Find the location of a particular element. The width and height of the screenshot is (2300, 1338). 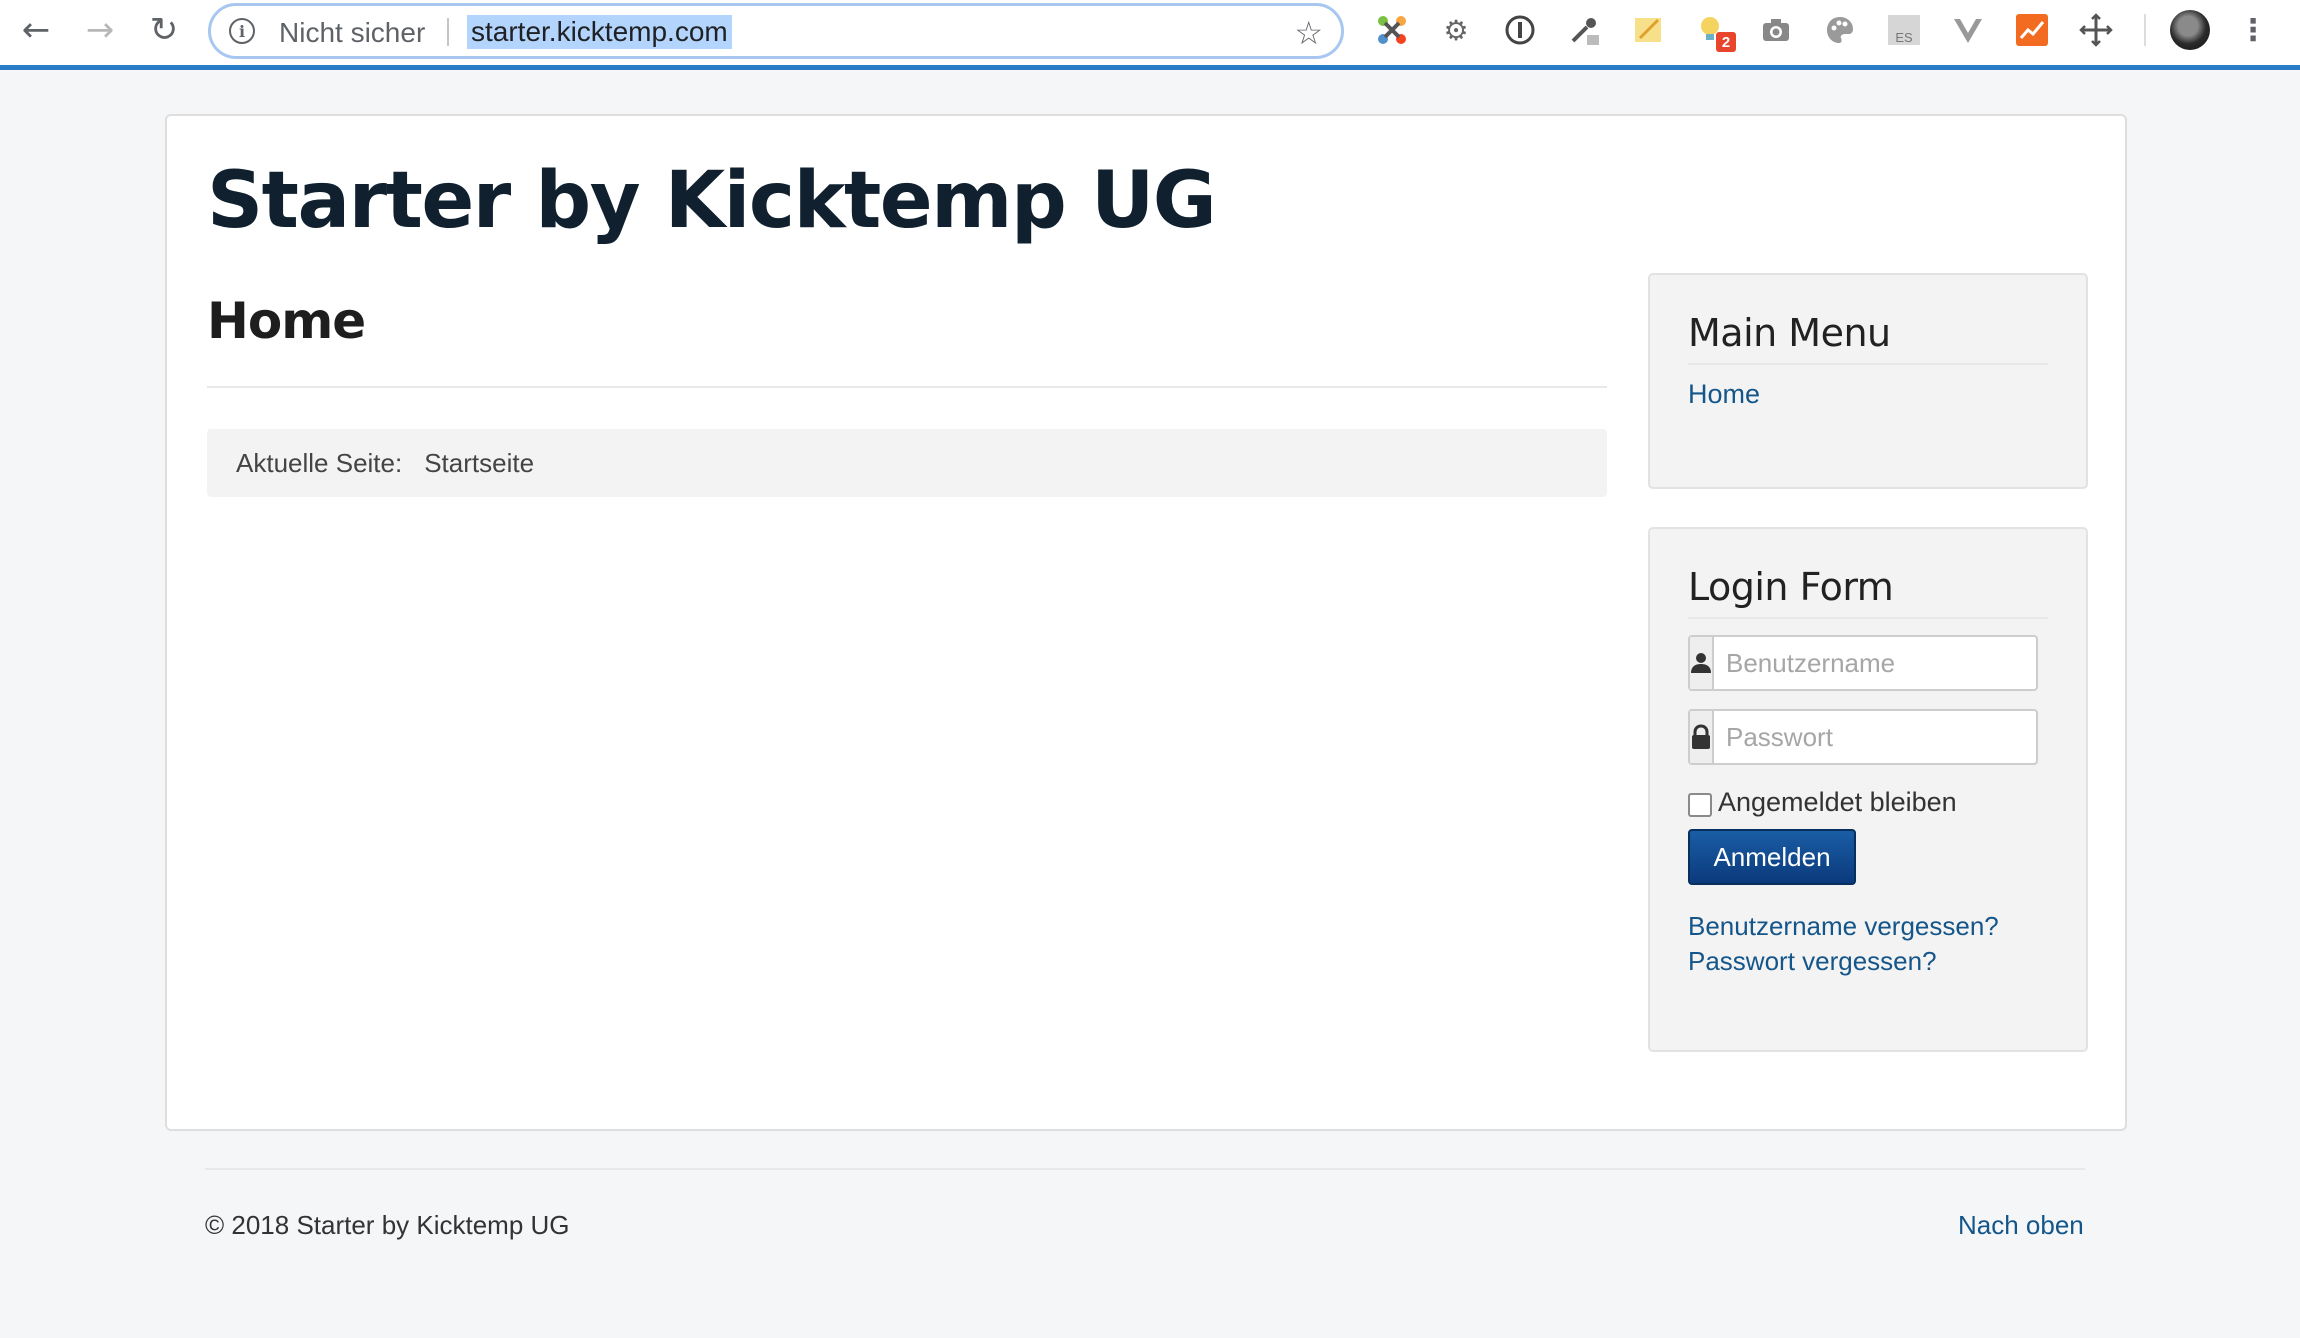

move-extension-icon is located at coordinates (2096, 30).